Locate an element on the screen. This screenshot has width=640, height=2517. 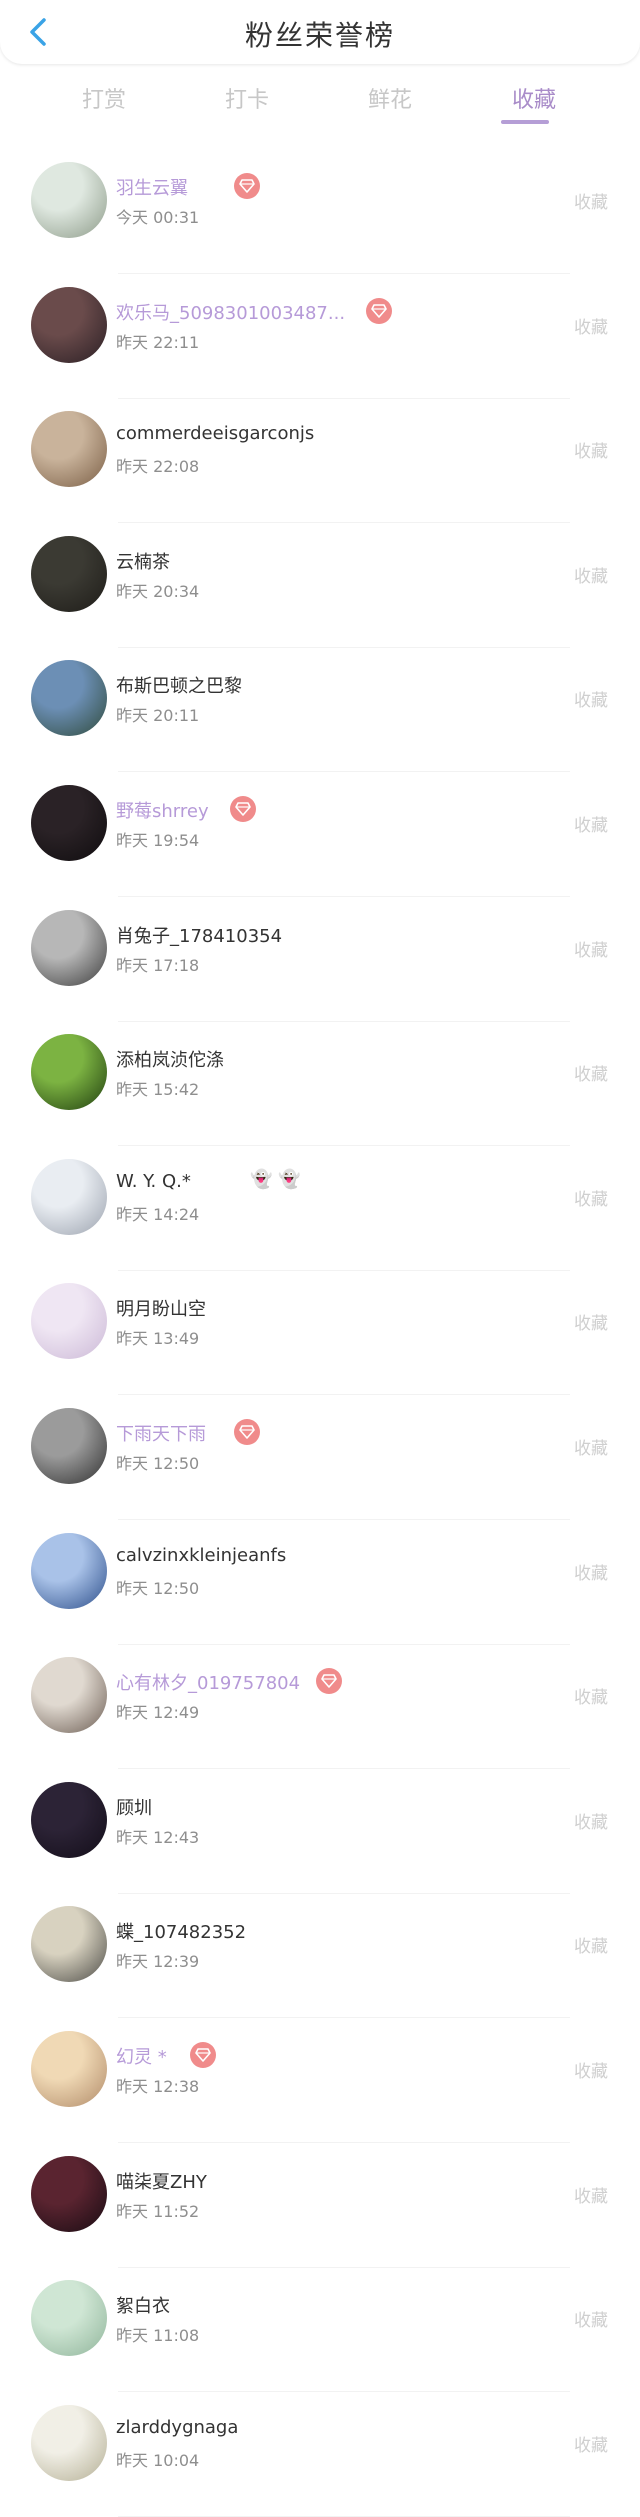
timestamp: 昨天 22:08 is located at coordinates (158, 467).